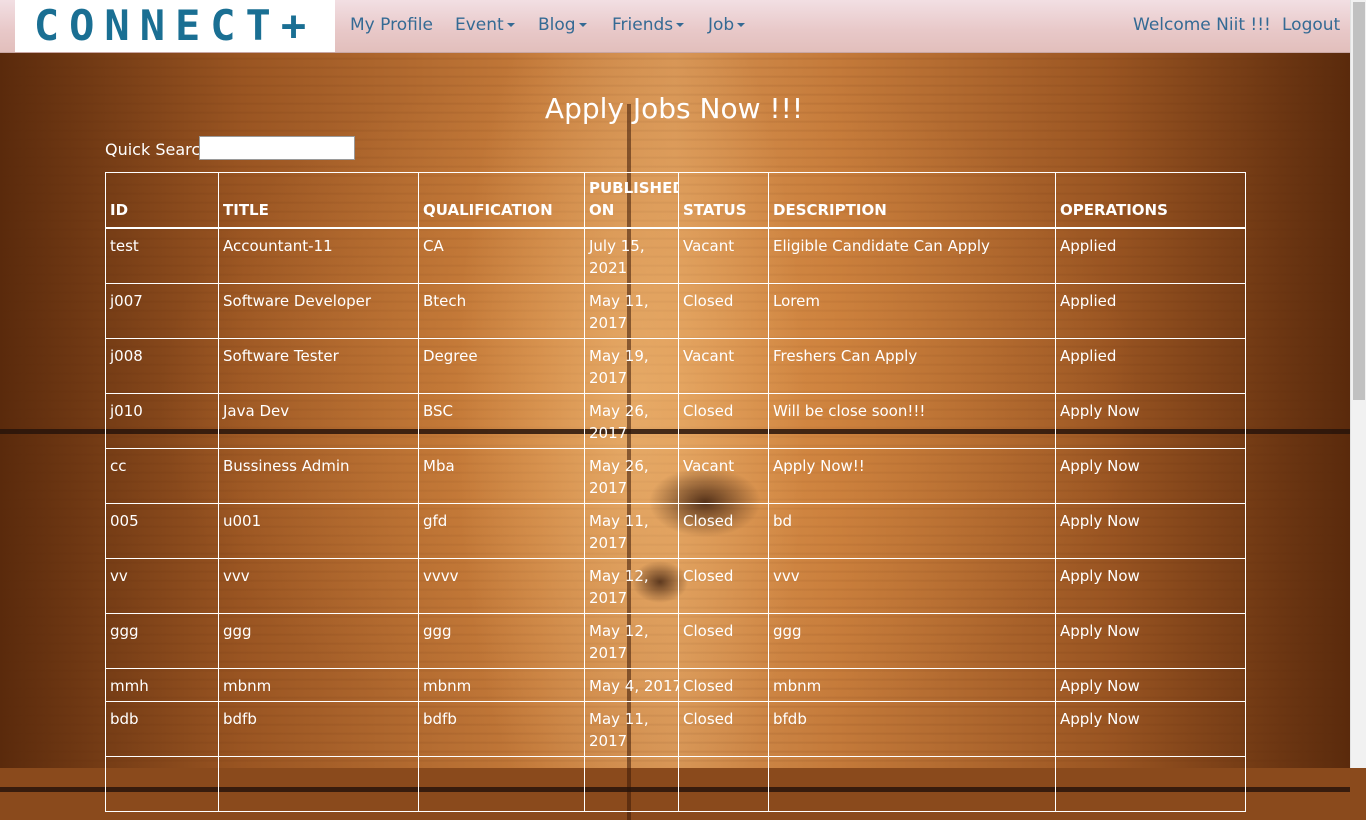  I want to click on cell-title: Software Tester, so click(318, 366).